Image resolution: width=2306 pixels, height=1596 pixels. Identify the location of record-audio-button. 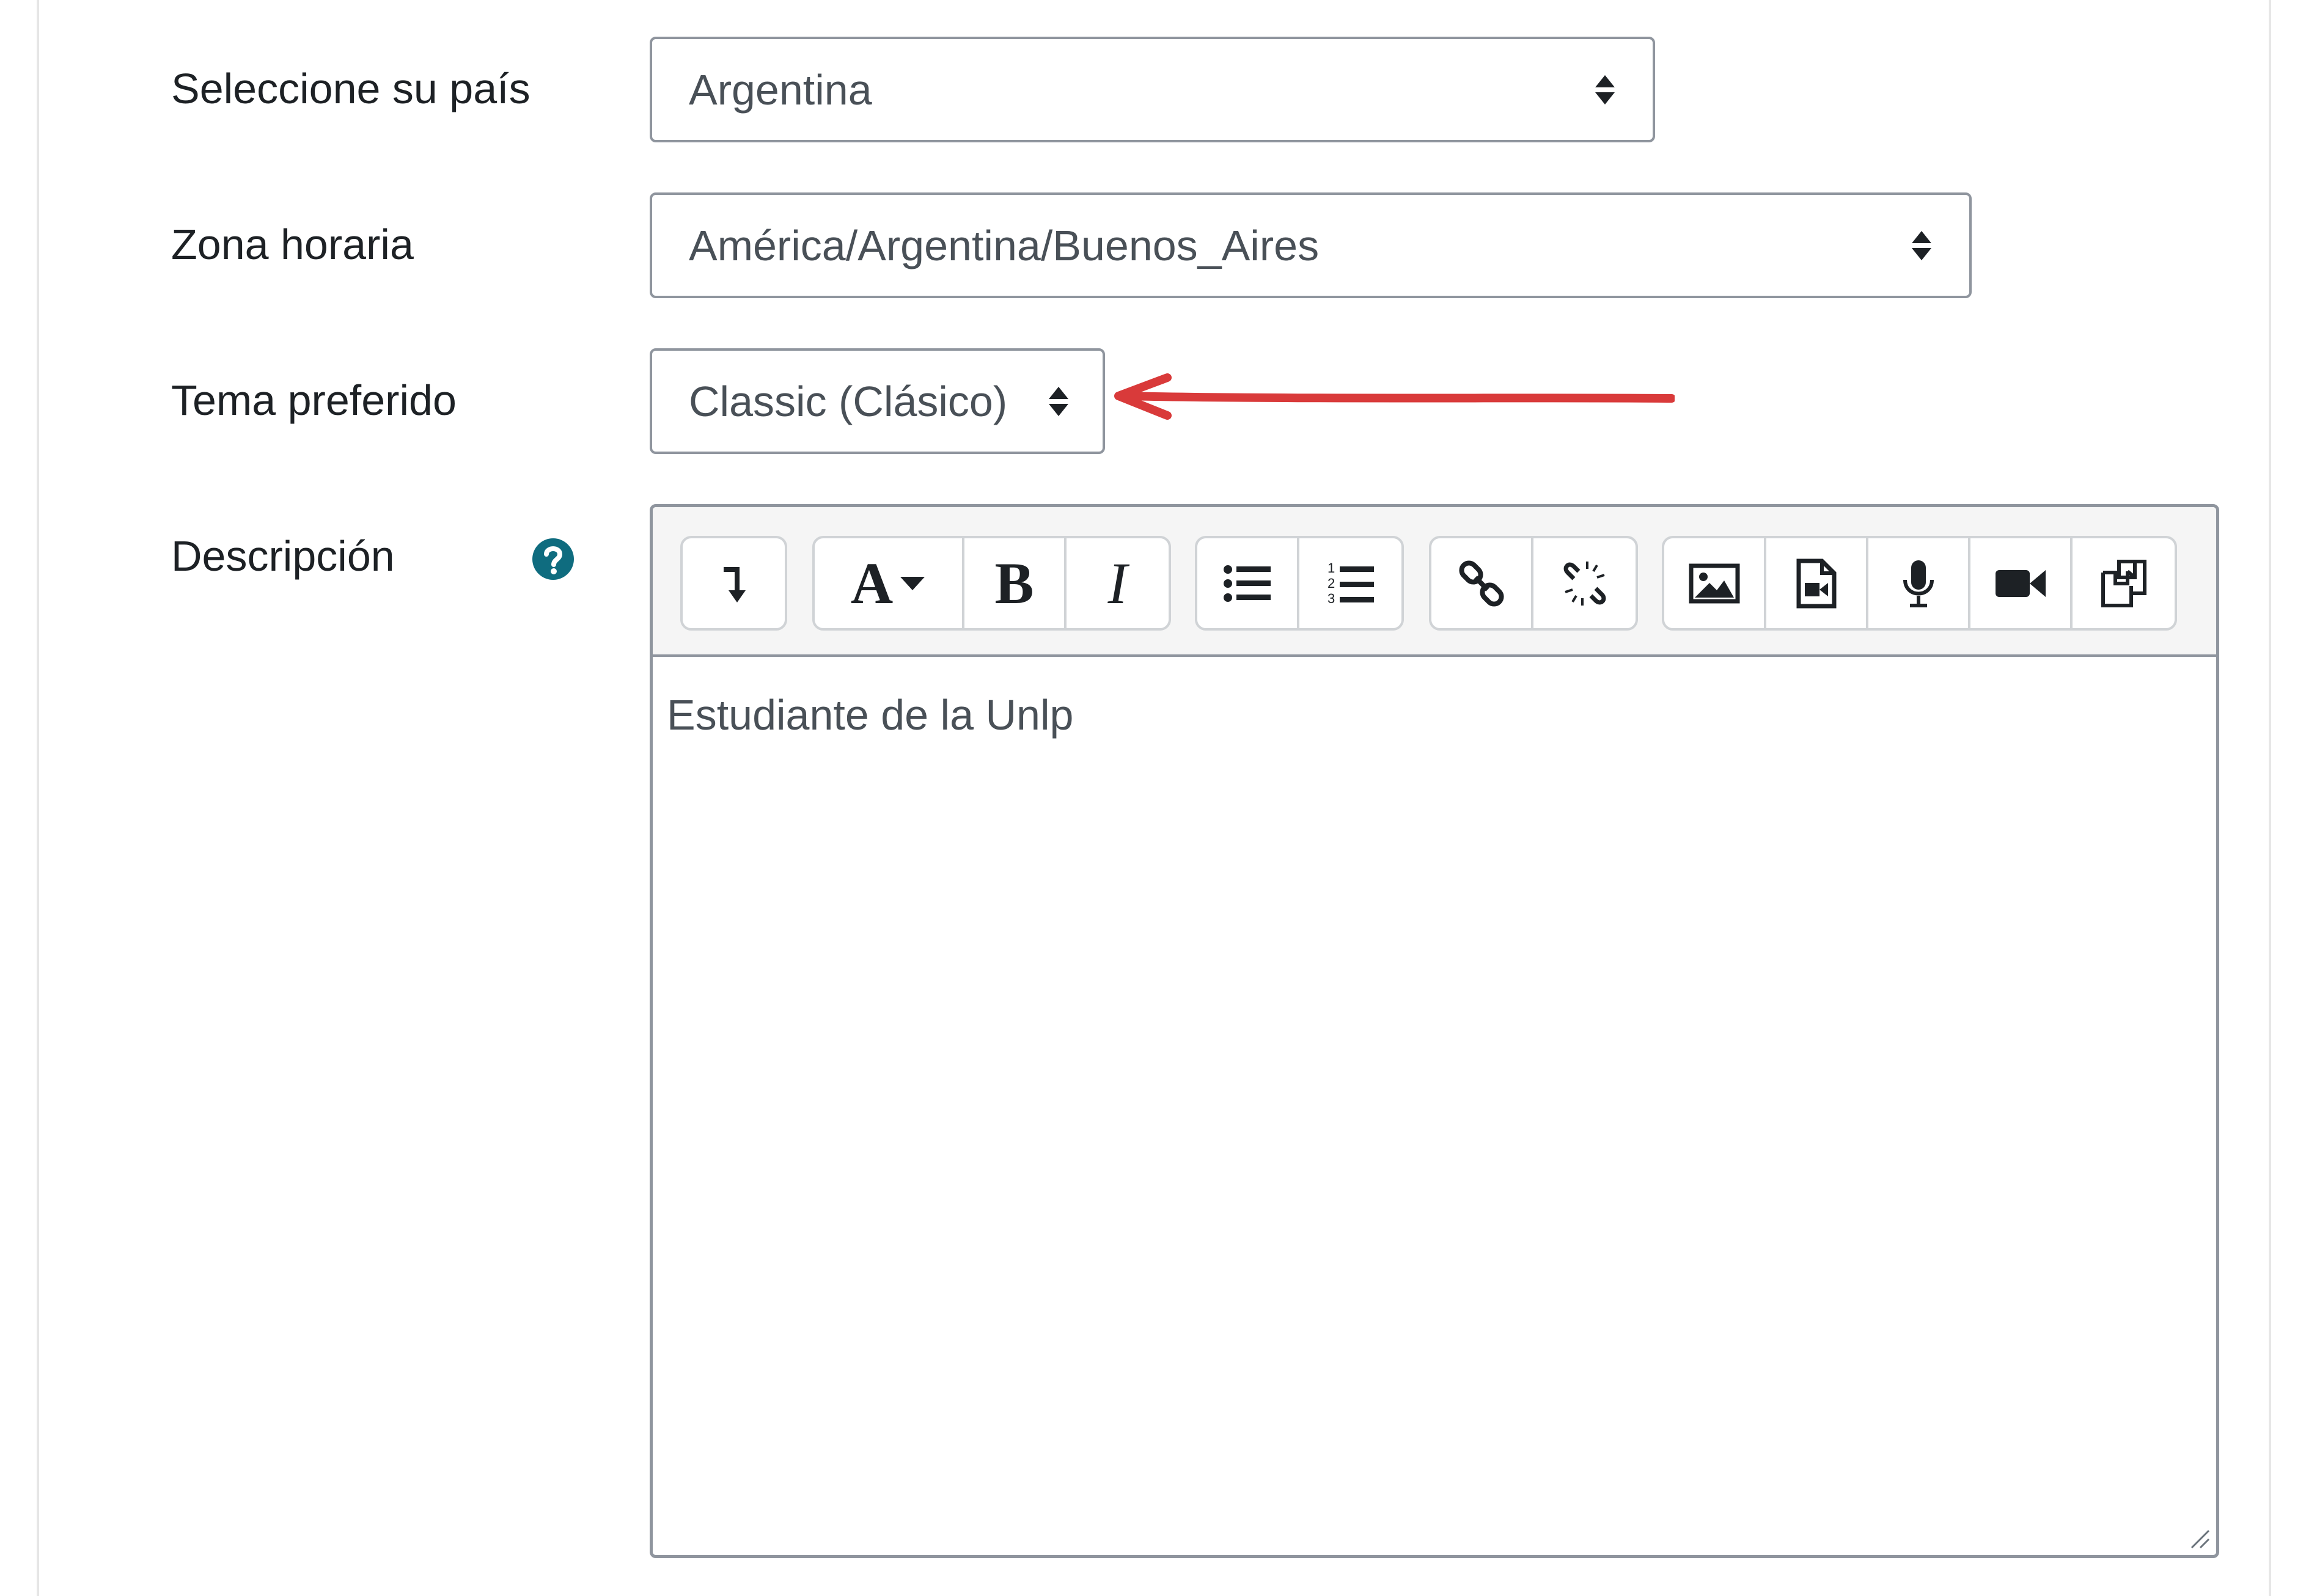
(1919, 583).